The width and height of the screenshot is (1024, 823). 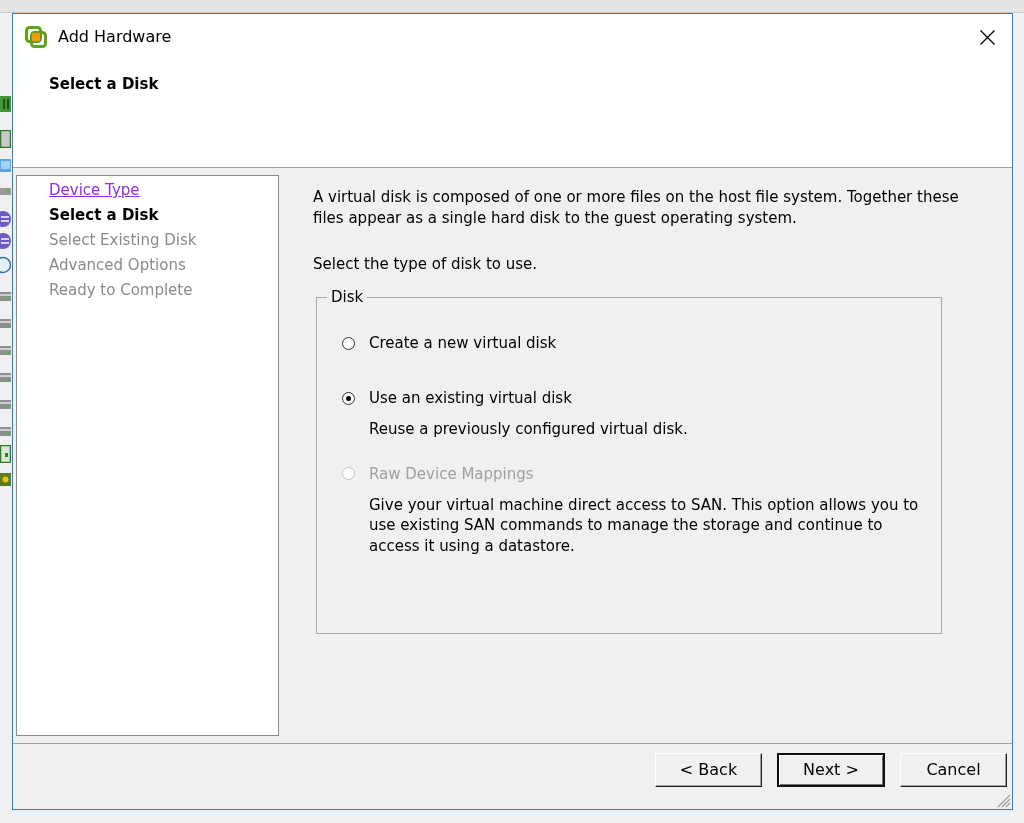 What do you see at coordinates (987, 37) in the screenshot?
I see `close-icon` at bounding box center [987, 37].